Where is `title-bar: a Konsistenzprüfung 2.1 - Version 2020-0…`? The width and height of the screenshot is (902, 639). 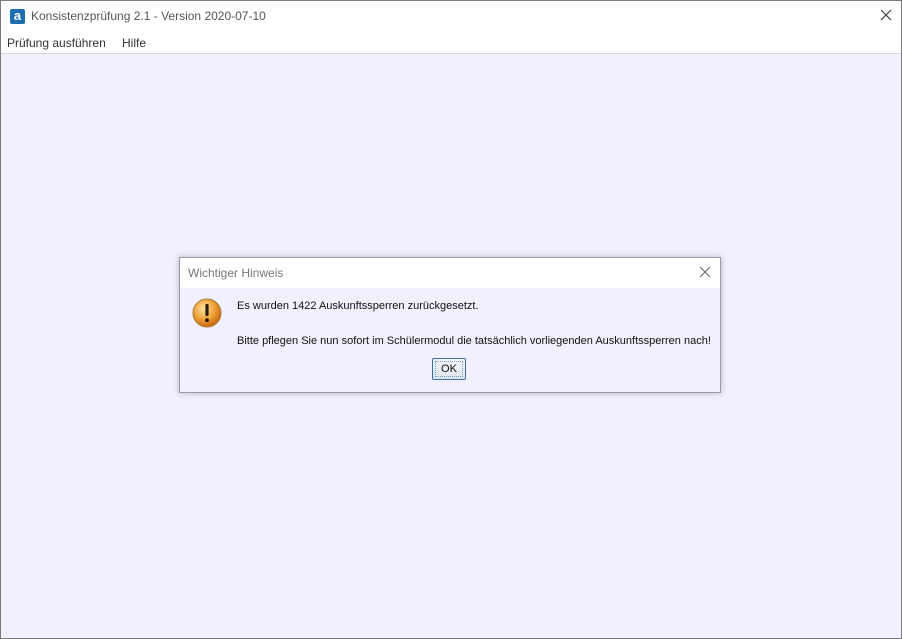
title-bar: a Konsistenzprüfung 2.1 - Version 2020-0… is located at coordinates (451, 16).